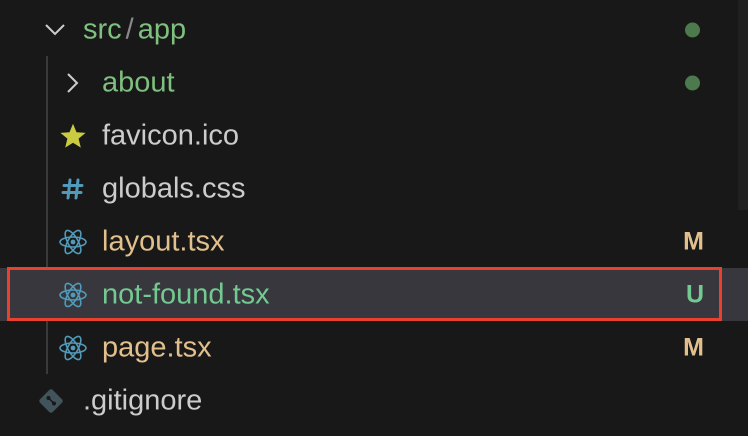 The image size is (748, 436). Describe the element at coordinates (73, 189) in the screenshot. I see `hash-icon` at that location.